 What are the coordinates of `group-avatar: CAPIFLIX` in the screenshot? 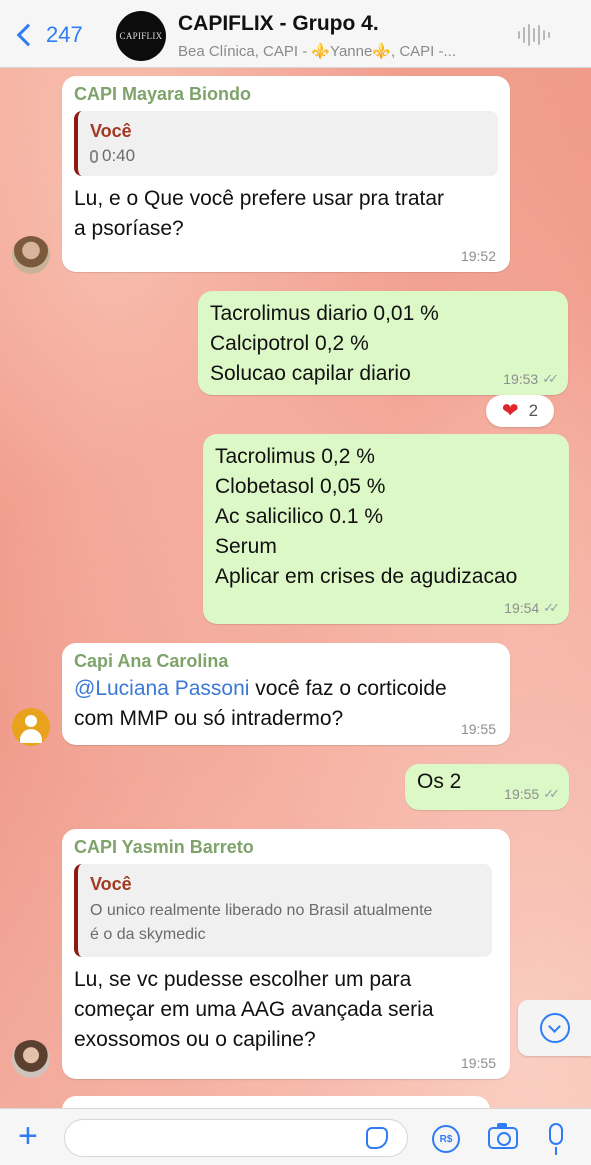 It's located at (141, 36).